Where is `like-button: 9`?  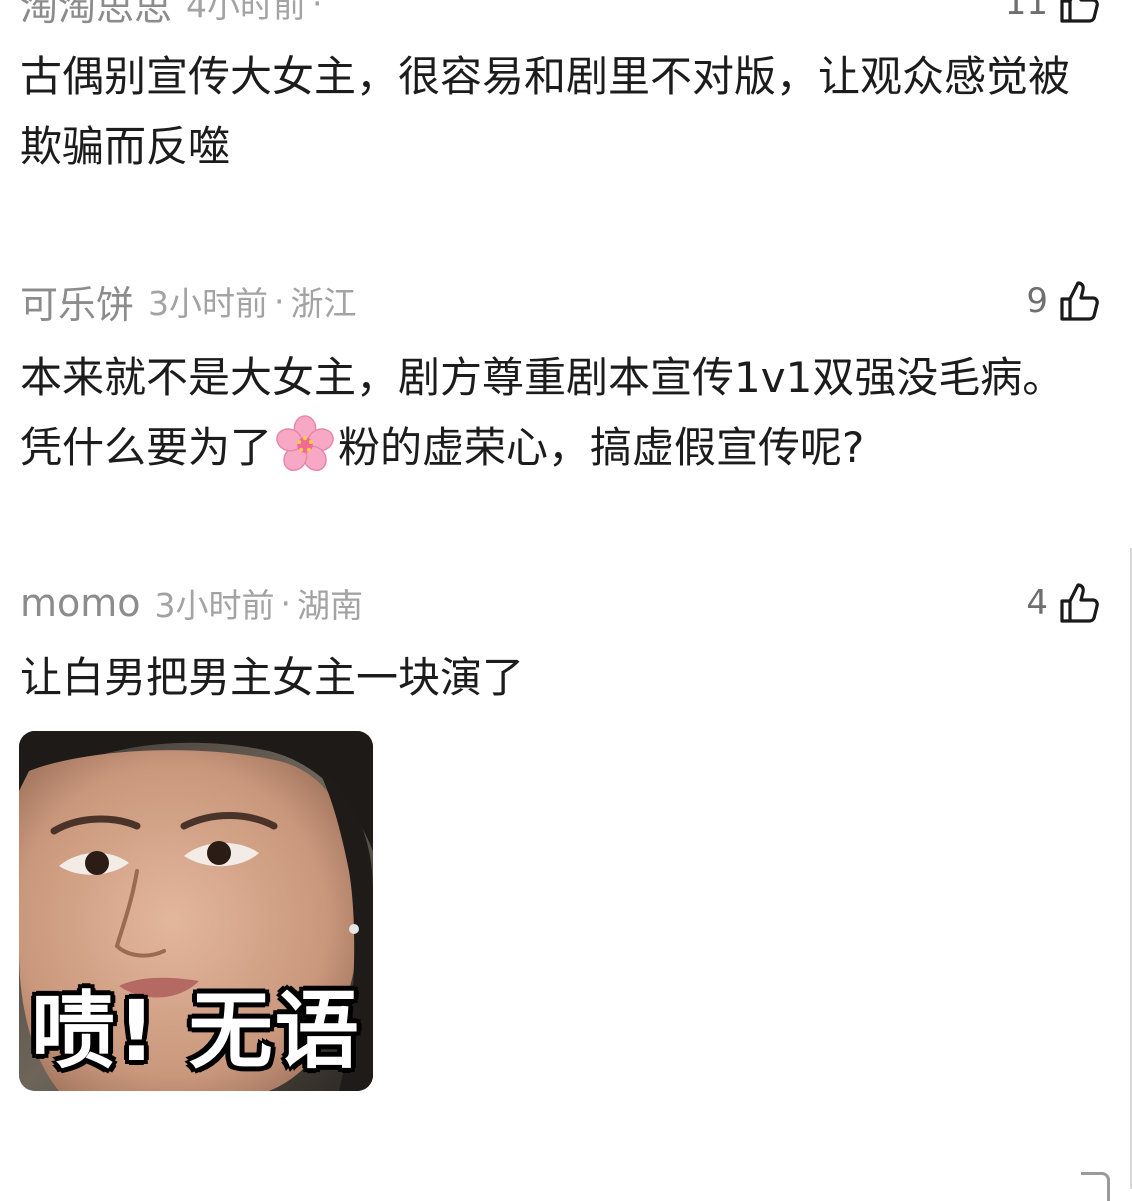
like-button: 9 is located at coordinates (1065, 301).